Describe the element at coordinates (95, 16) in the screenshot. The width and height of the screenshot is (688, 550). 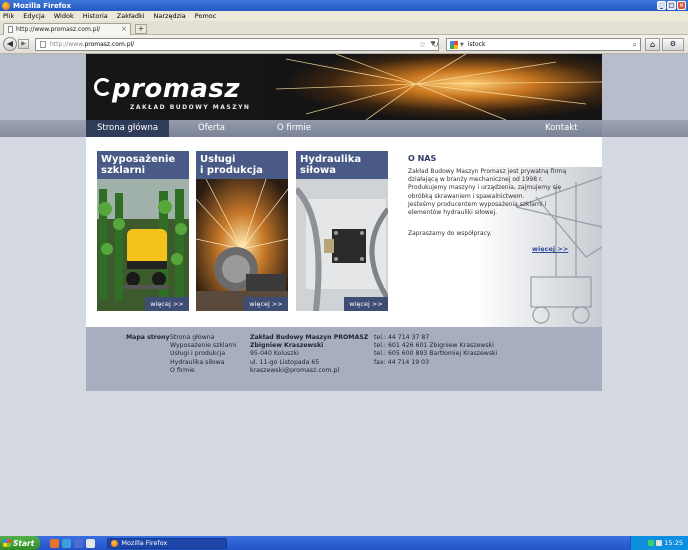
I see `menu-historia: Historia` at that location.